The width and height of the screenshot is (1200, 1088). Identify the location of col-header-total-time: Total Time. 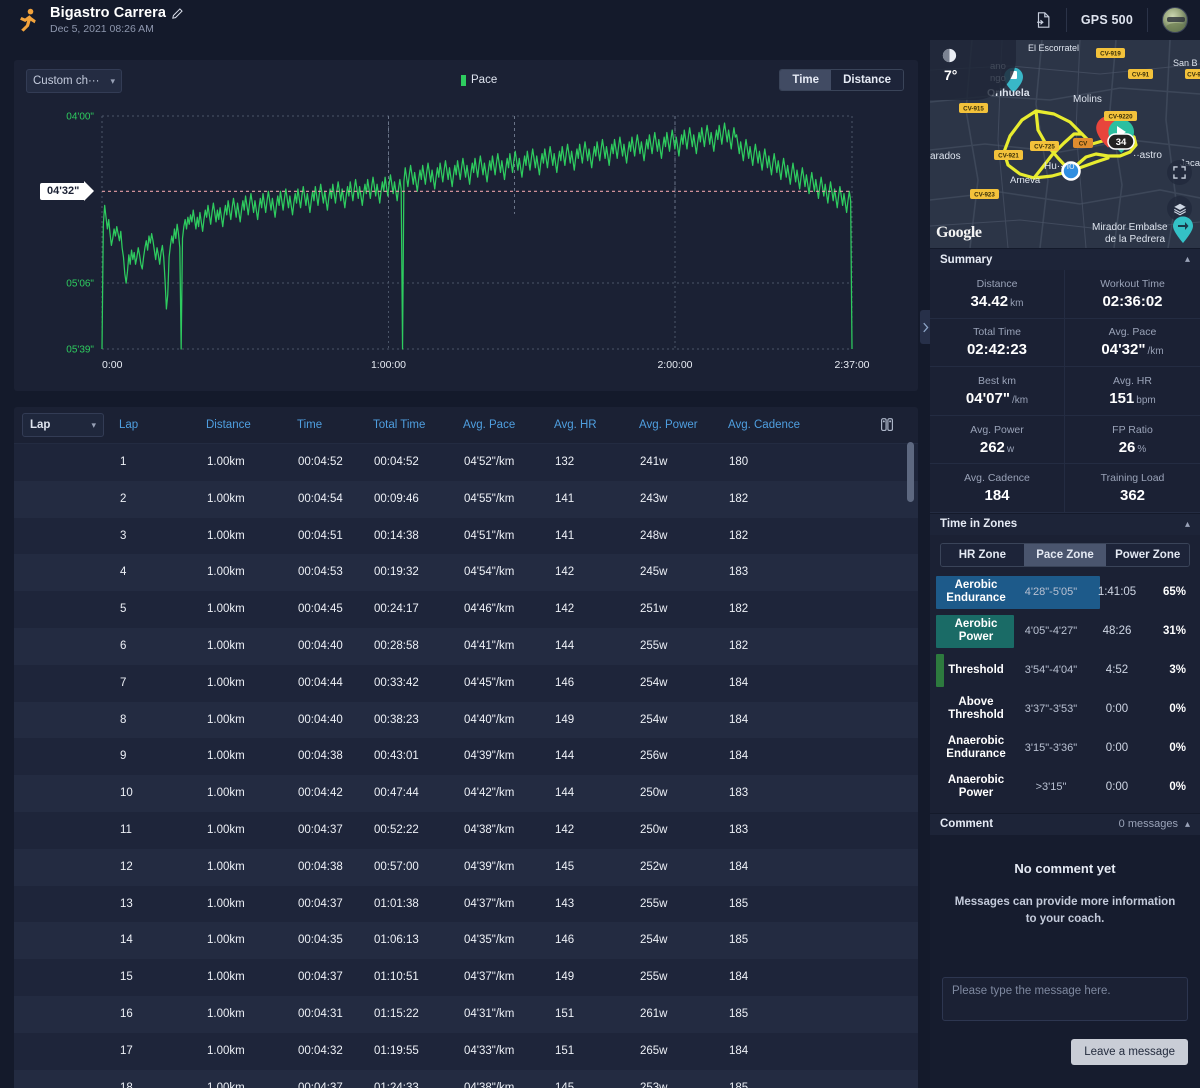
(399, 425).